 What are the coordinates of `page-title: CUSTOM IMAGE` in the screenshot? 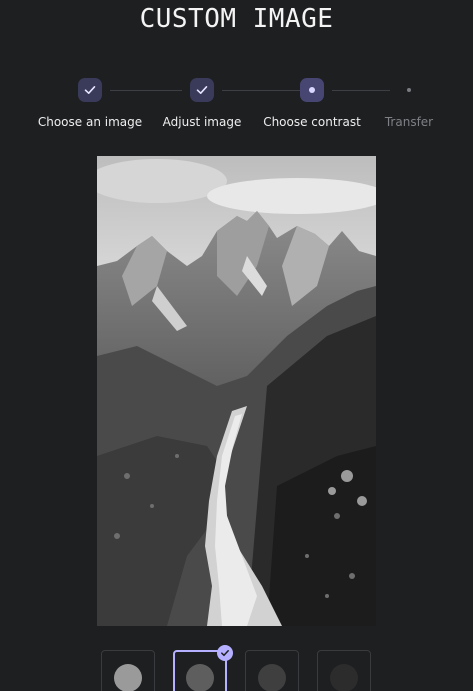 It's located at (236, 19).